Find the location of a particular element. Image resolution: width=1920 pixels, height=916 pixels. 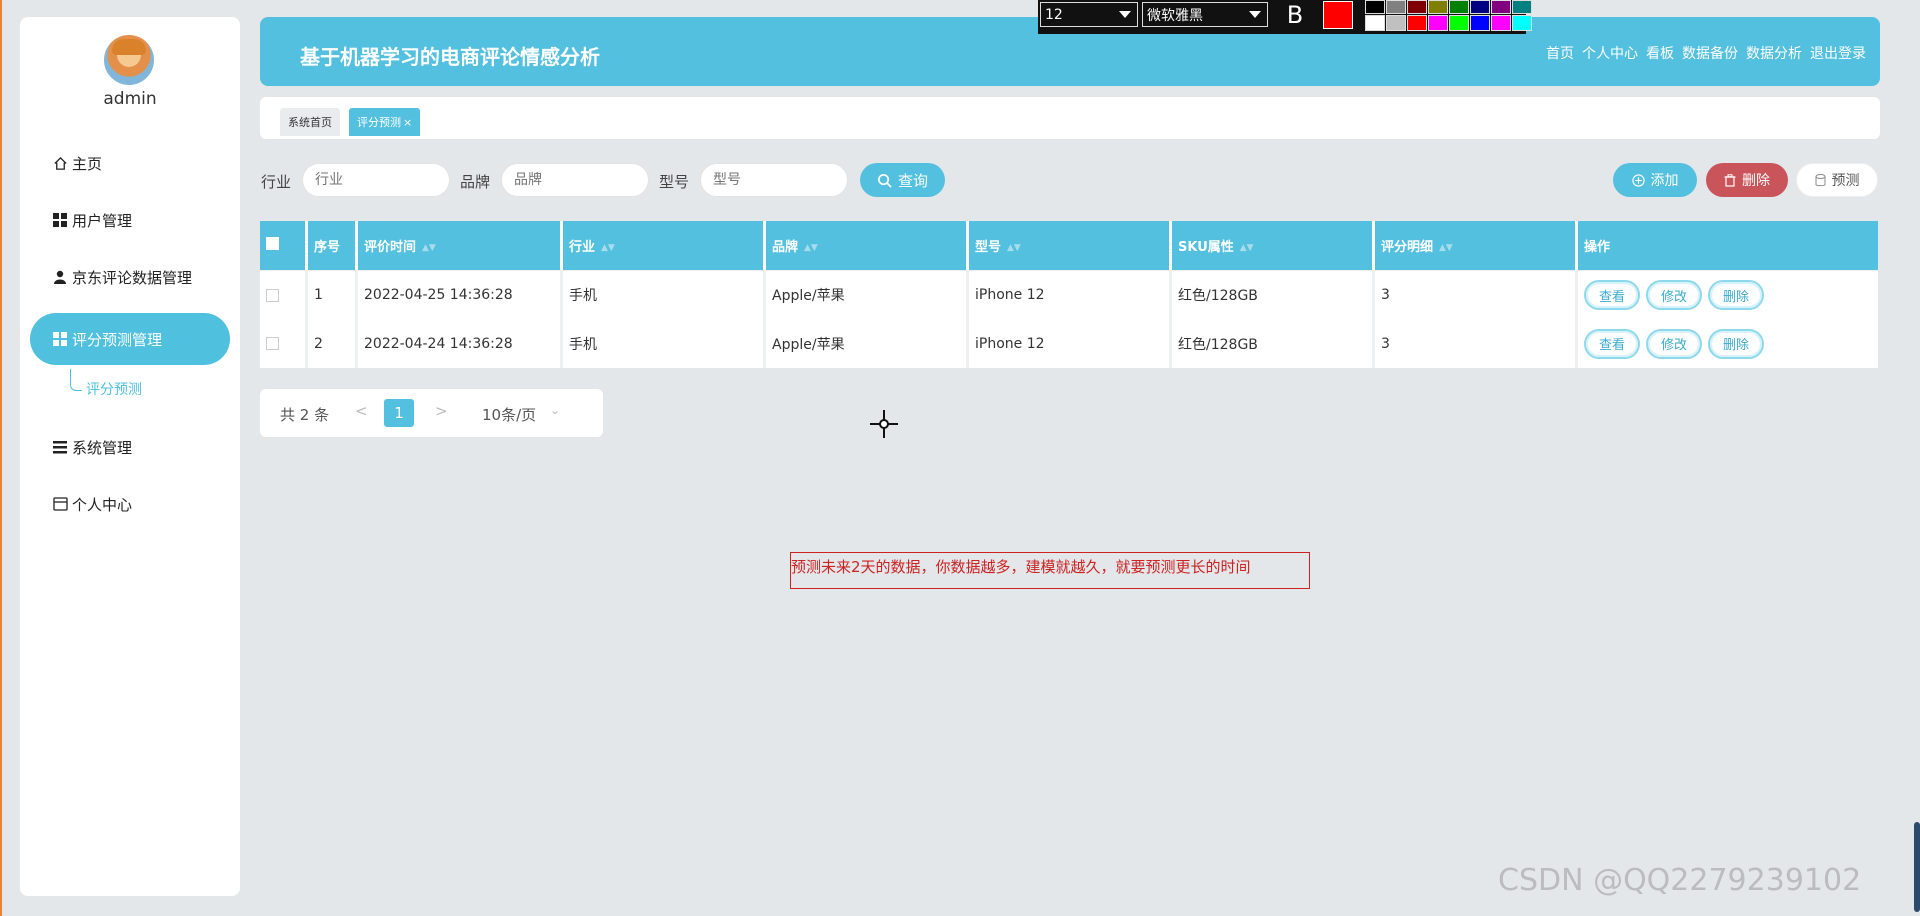

nav-logout: 退出登录 is located at coordinates (1838, 53).